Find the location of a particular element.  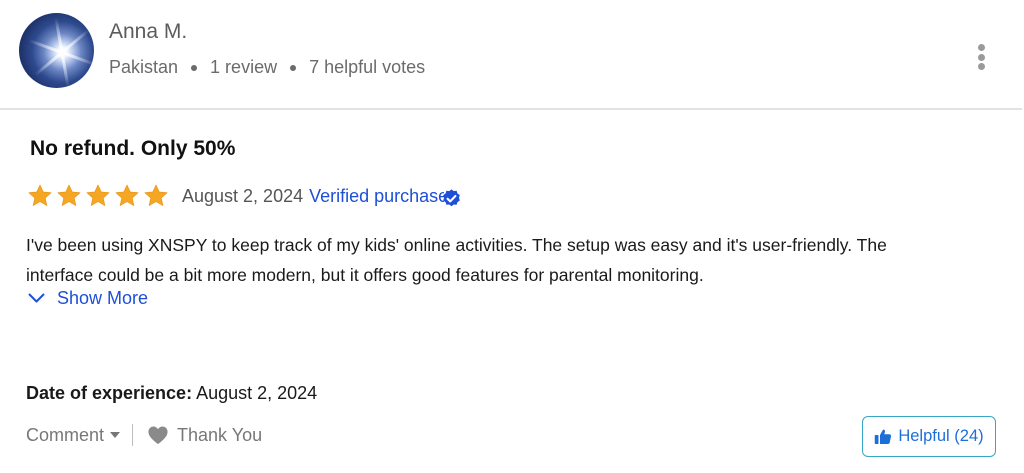

show-more-button: Show More is located at coordinates (88, 298).